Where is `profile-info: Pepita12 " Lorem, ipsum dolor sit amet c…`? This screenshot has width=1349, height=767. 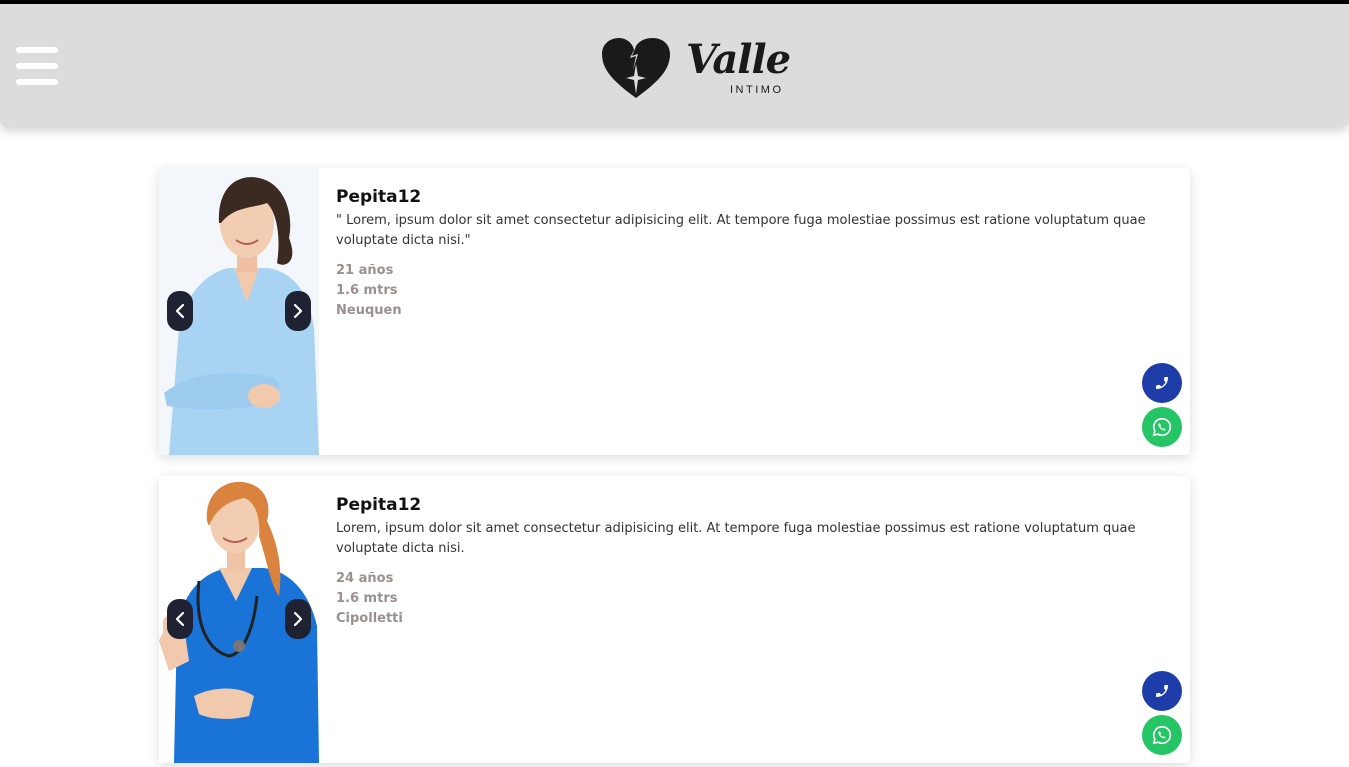 profile-info: Pepita12 " Lorem, ipsum dolor sit amet c… is located at coordinates (753, 254).